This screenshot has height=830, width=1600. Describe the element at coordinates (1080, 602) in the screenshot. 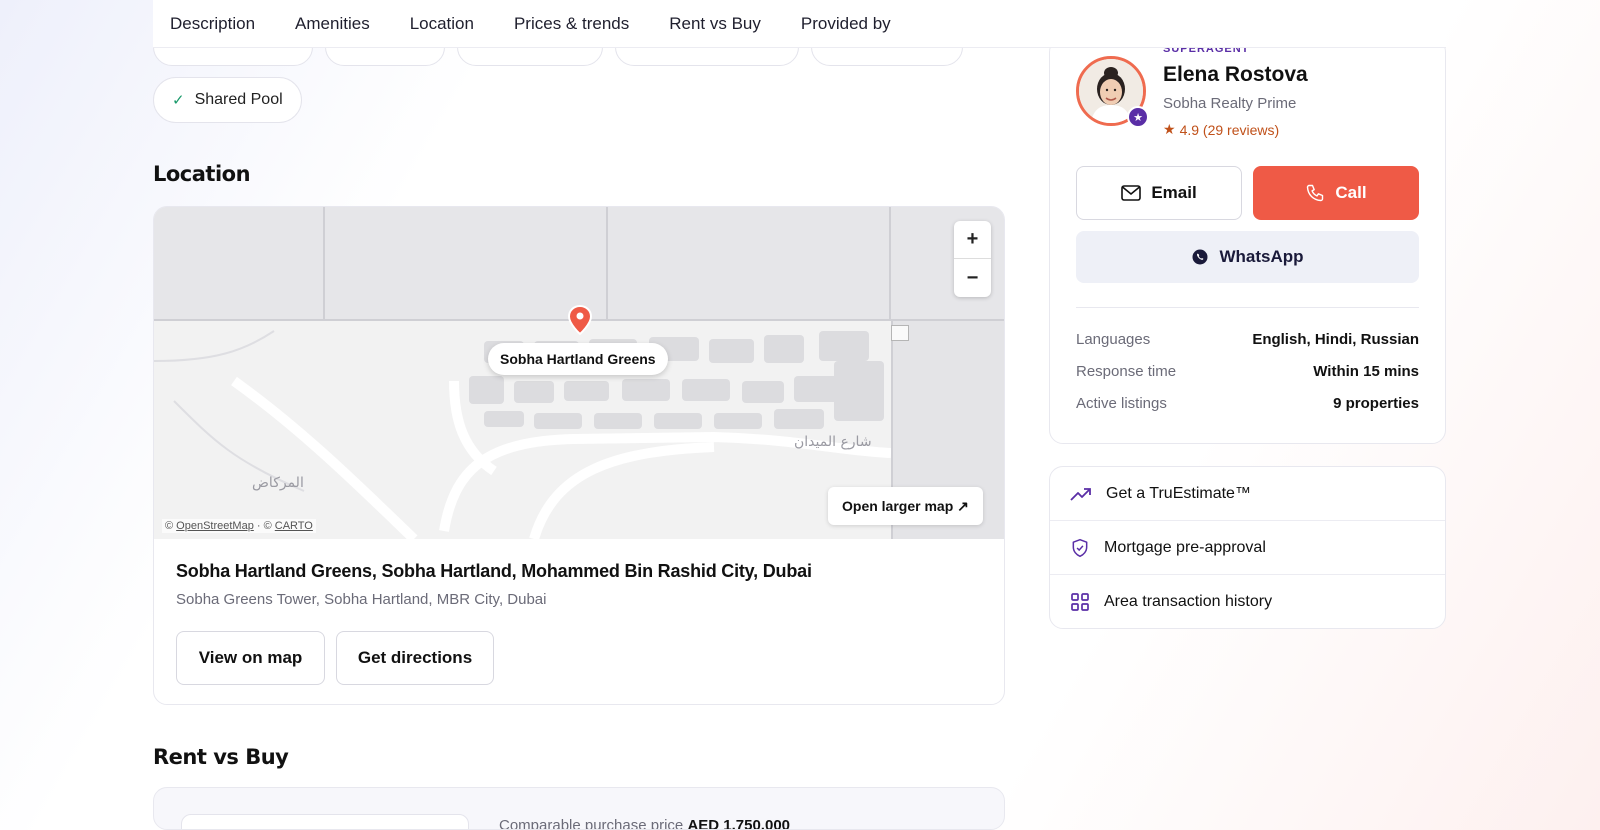

I see `grid-icon` at that location.